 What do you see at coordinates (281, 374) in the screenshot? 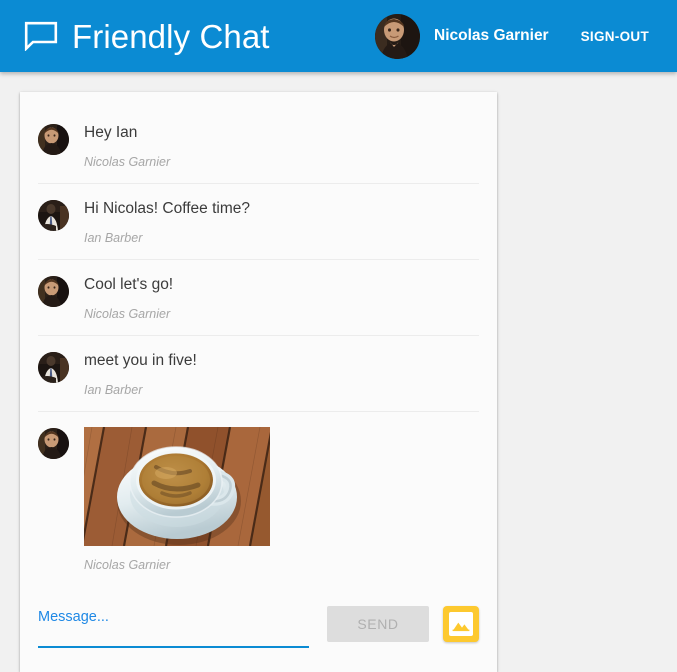
I see `message-body: meet you in five! Ian Barber` at bounding box center [281, 374].